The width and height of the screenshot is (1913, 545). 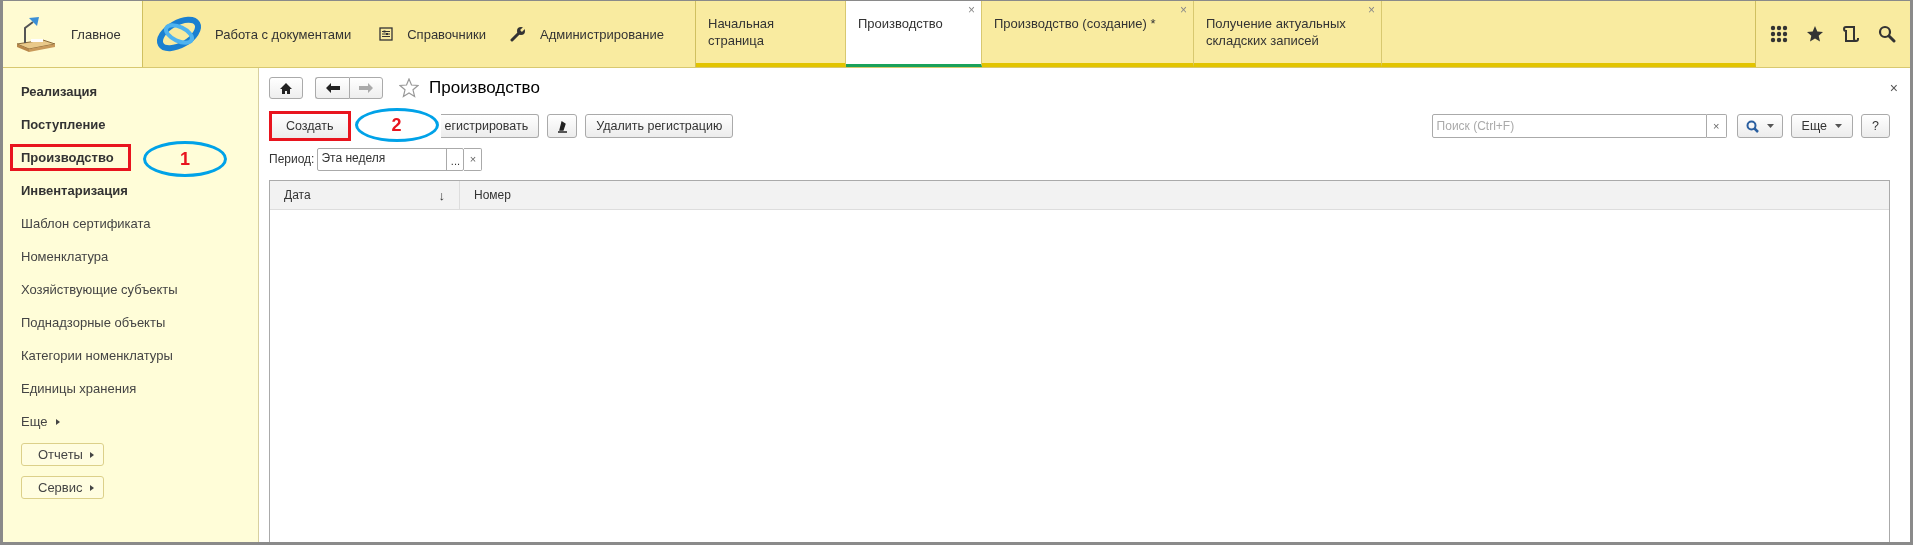 I want to click on menu-button: Отчеты, so click(x=62, y=454).